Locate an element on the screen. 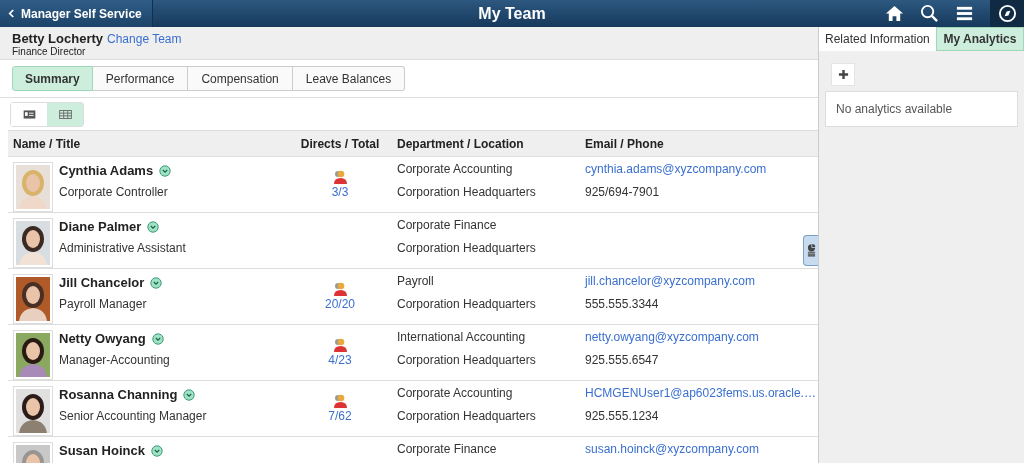 This screenshot has width=1024, height=463. column-header: Directs / Total is located at coordinates (340, 143).